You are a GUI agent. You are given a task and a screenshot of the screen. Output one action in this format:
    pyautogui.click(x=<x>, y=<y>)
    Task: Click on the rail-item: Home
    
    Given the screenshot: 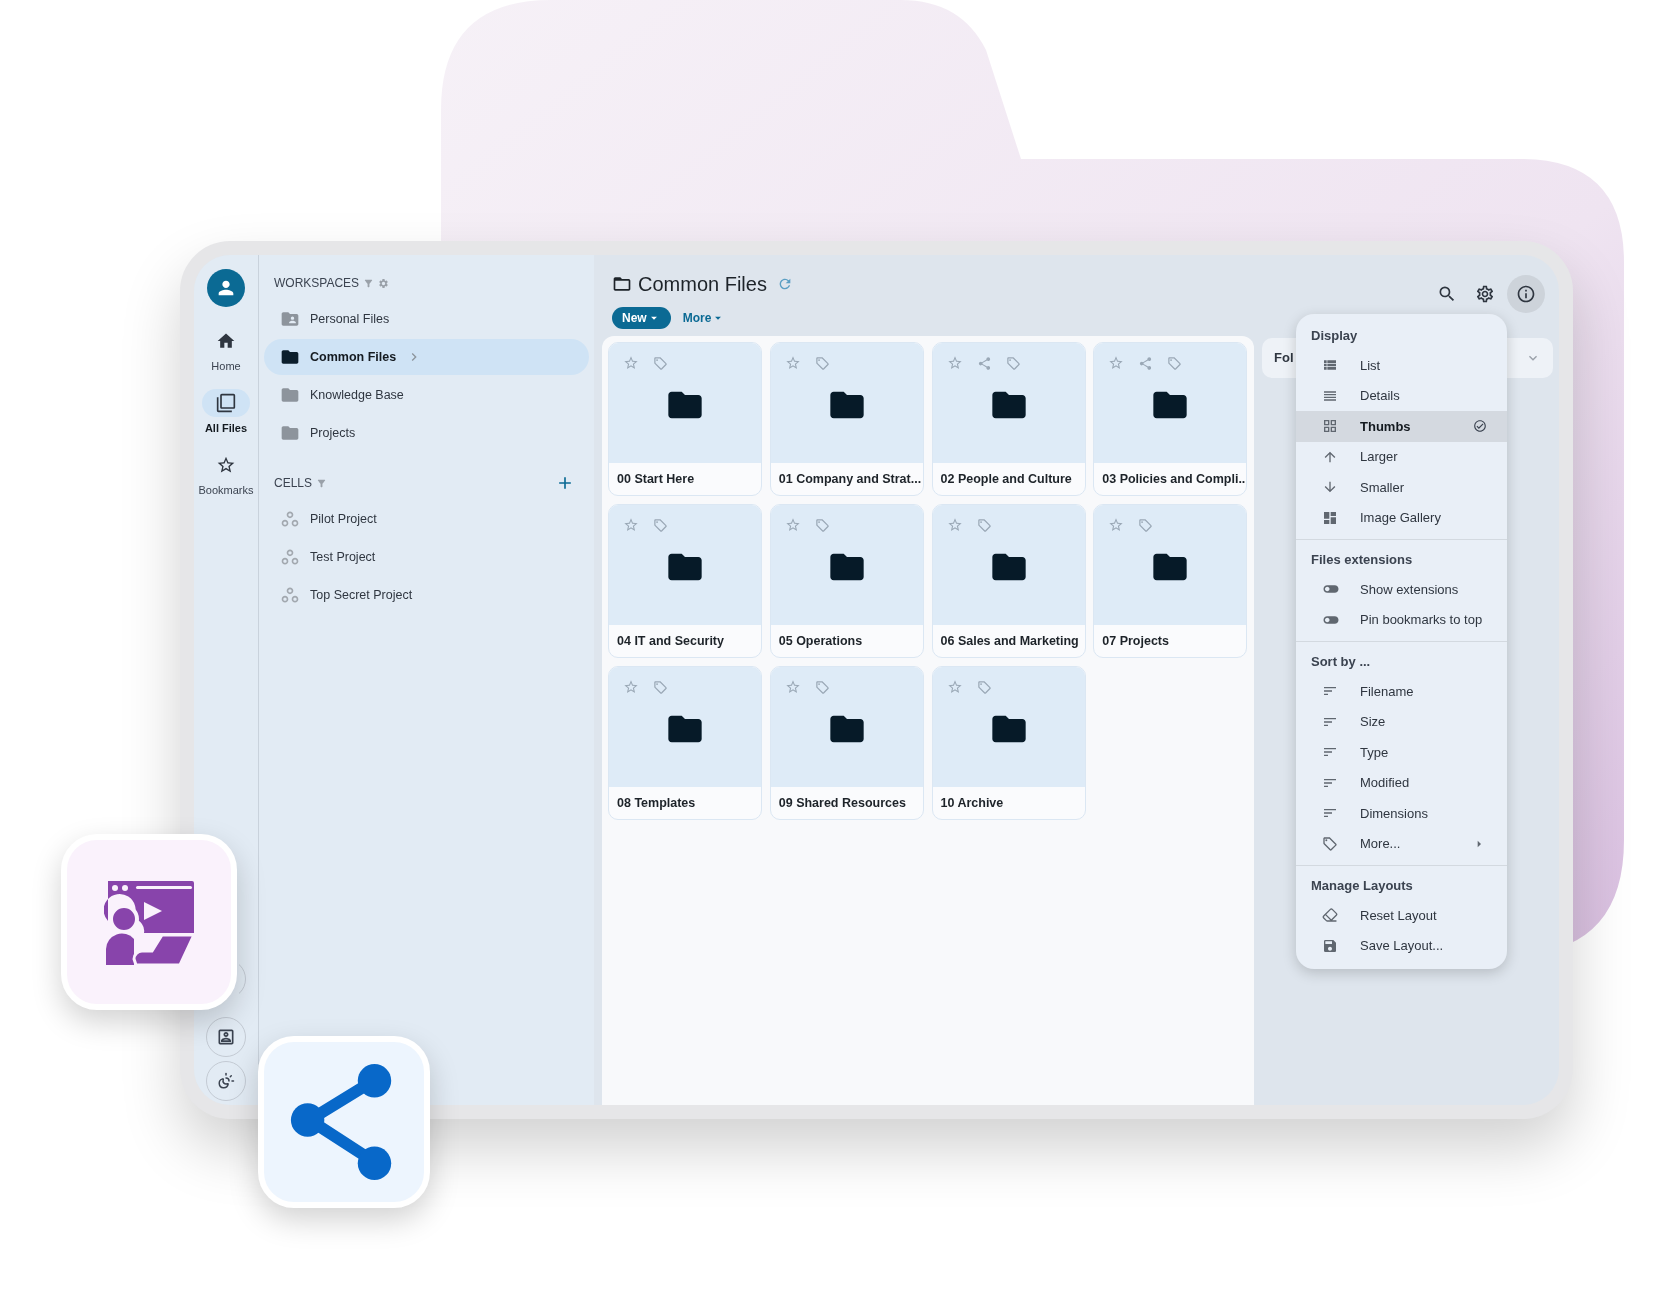 What is the action you would take?
    pyautogui.click(x=226, y=354)
    